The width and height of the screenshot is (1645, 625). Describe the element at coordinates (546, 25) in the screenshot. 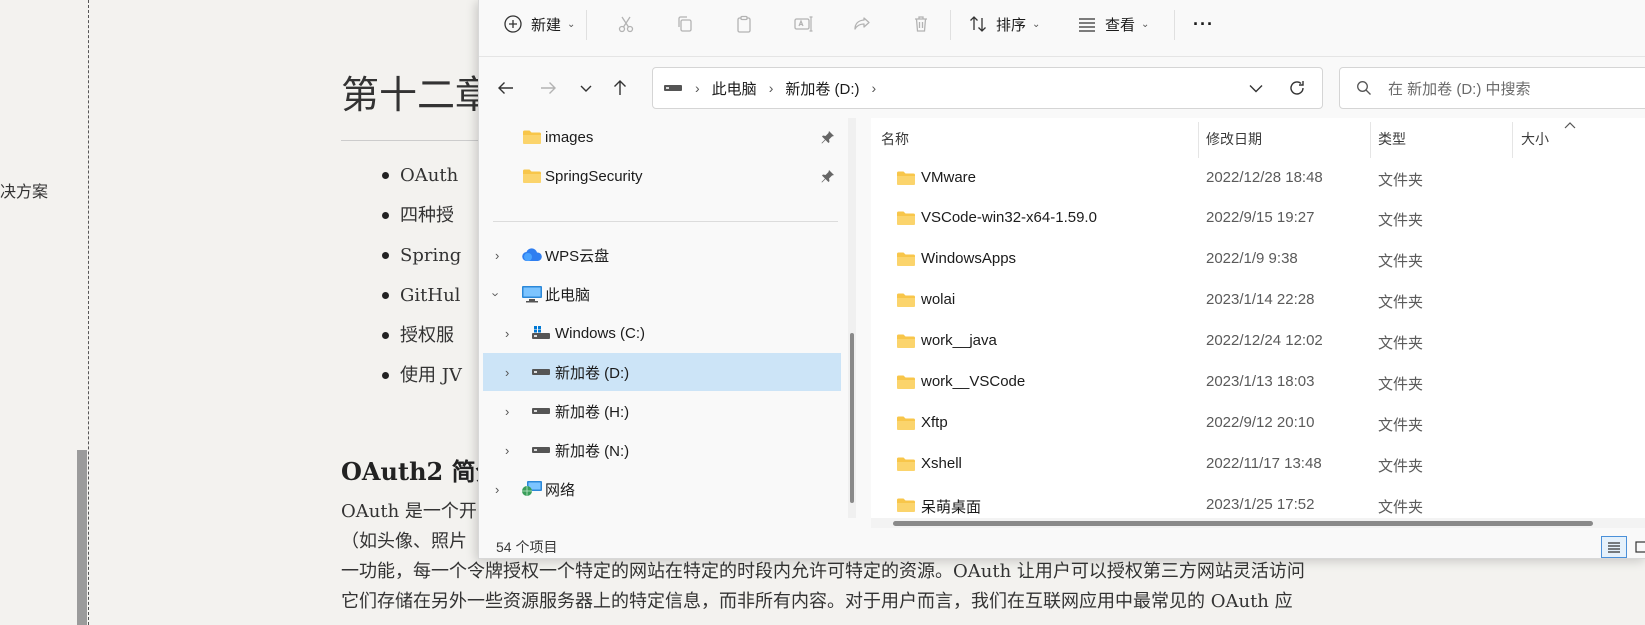

I see `new-button-label: 新建` at that location.